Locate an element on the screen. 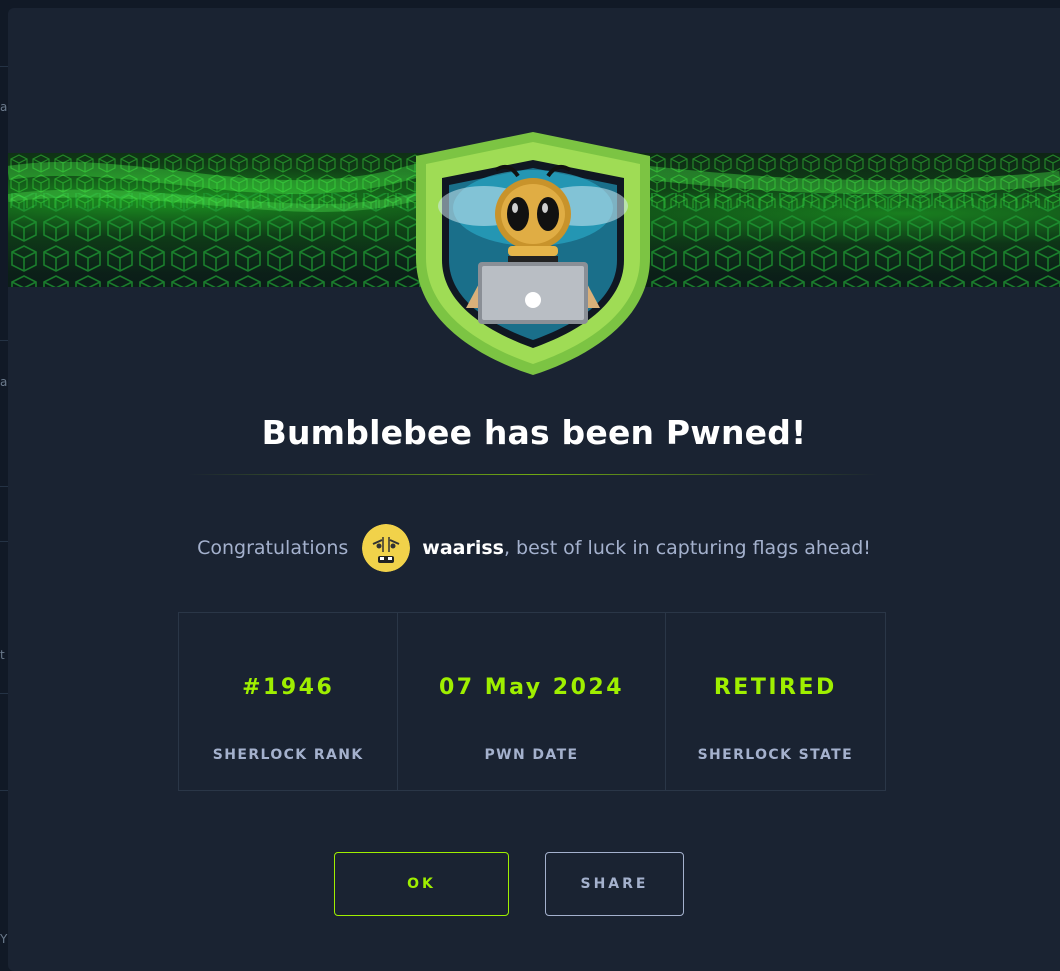  title-divider is located at coordinates (533, 474).